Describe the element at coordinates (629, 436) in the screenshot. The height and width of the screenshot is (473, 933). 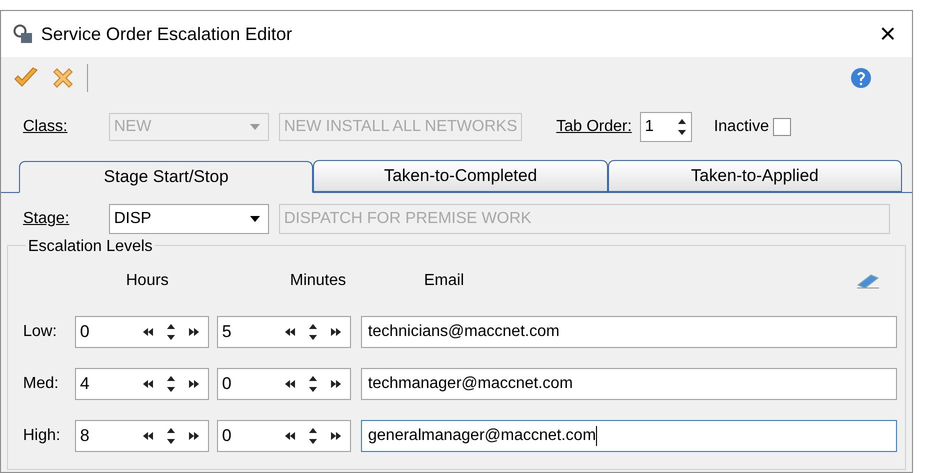
I see `email-field: generalmanager@maccnet.com` at that location.